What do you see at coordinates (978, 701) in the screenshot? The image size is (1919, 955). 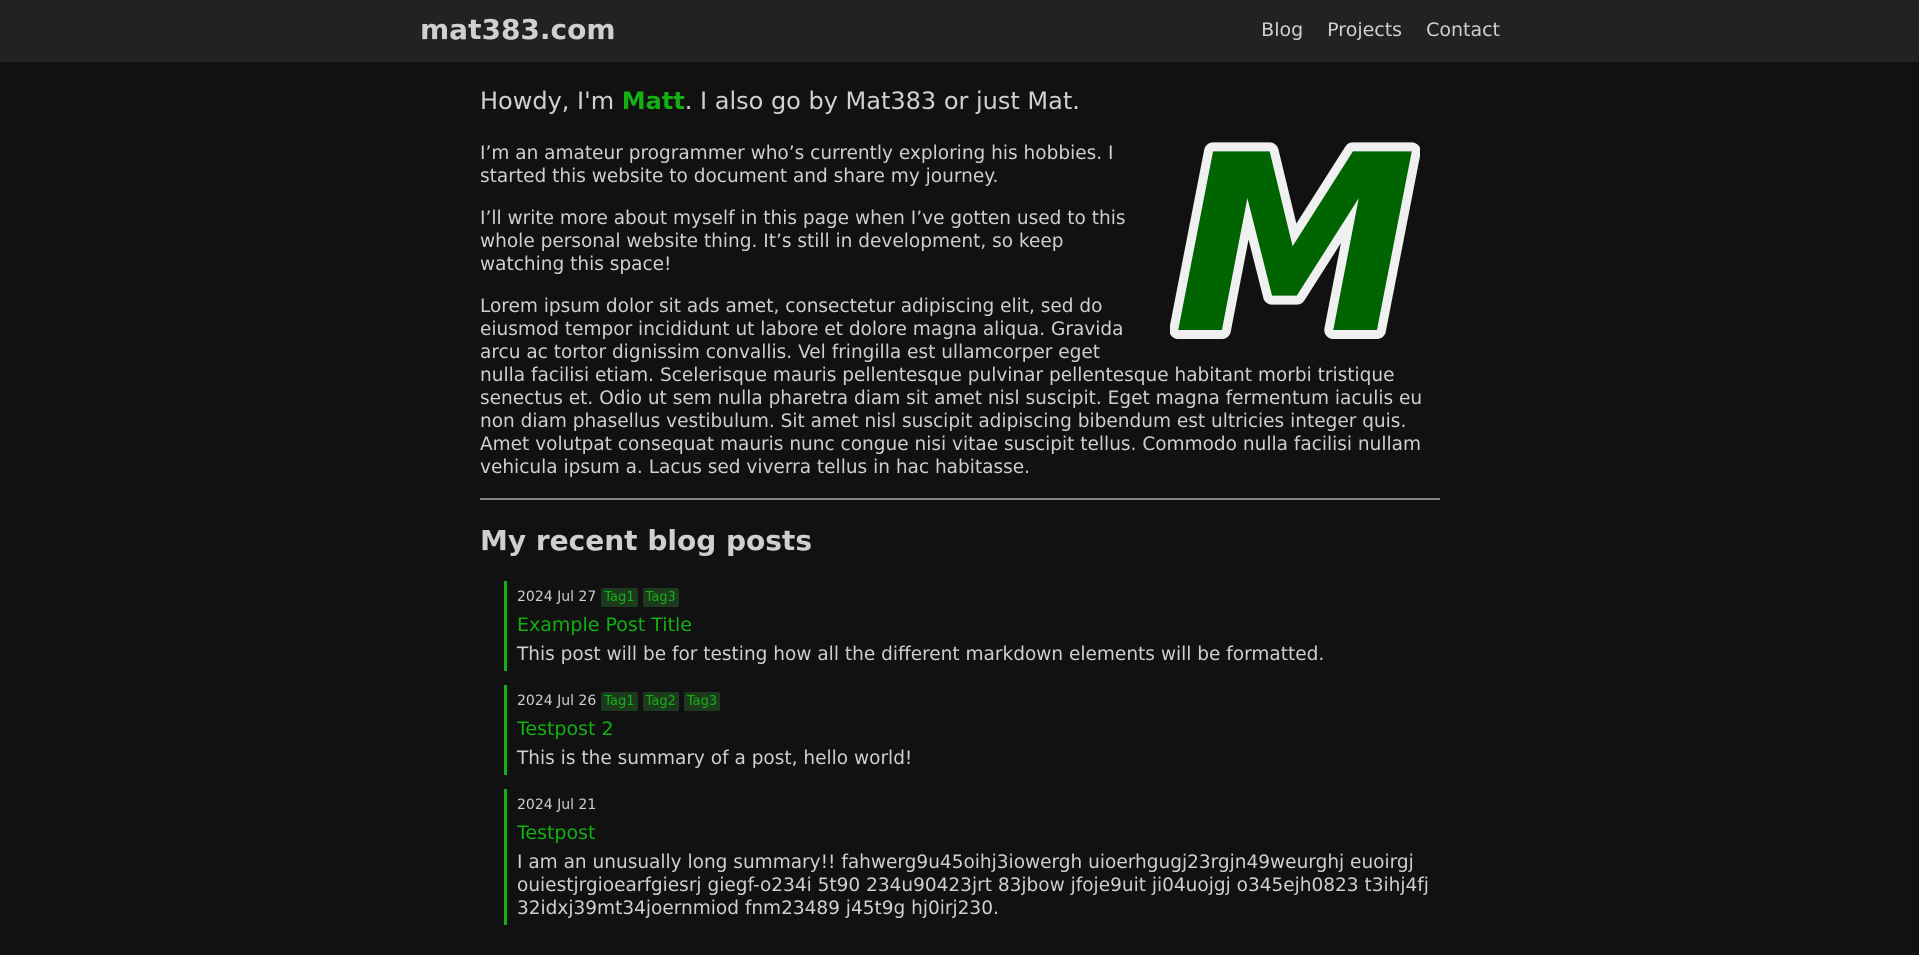 I see `post-meta: 2024 Jul 26 Tag1 Tag2 Tag3` at bounding box center [978, 701].